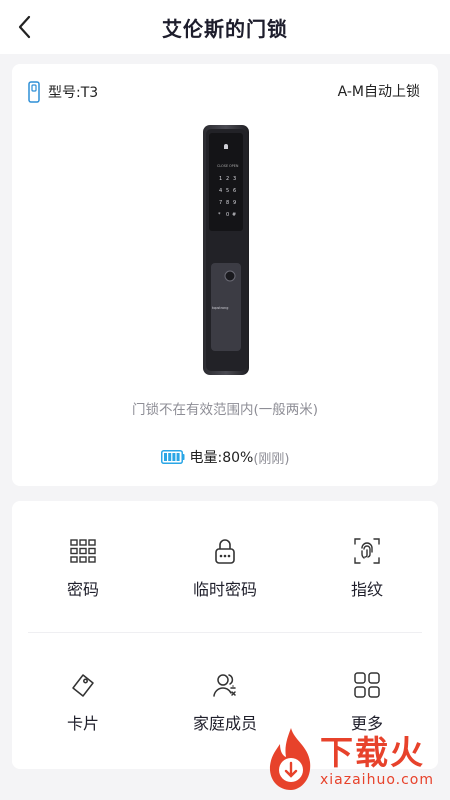  I want to click on svg-text: 3, so click(234, 179).